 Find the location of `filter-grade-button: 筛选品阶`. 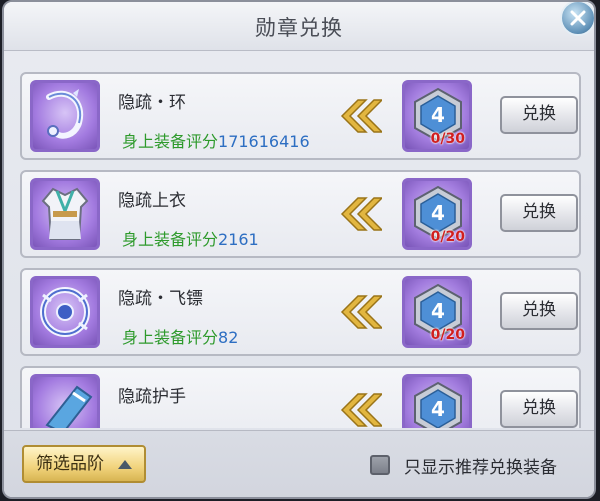

filter-grade-button: 筛选品阶 is located at coordinates (84, 464).